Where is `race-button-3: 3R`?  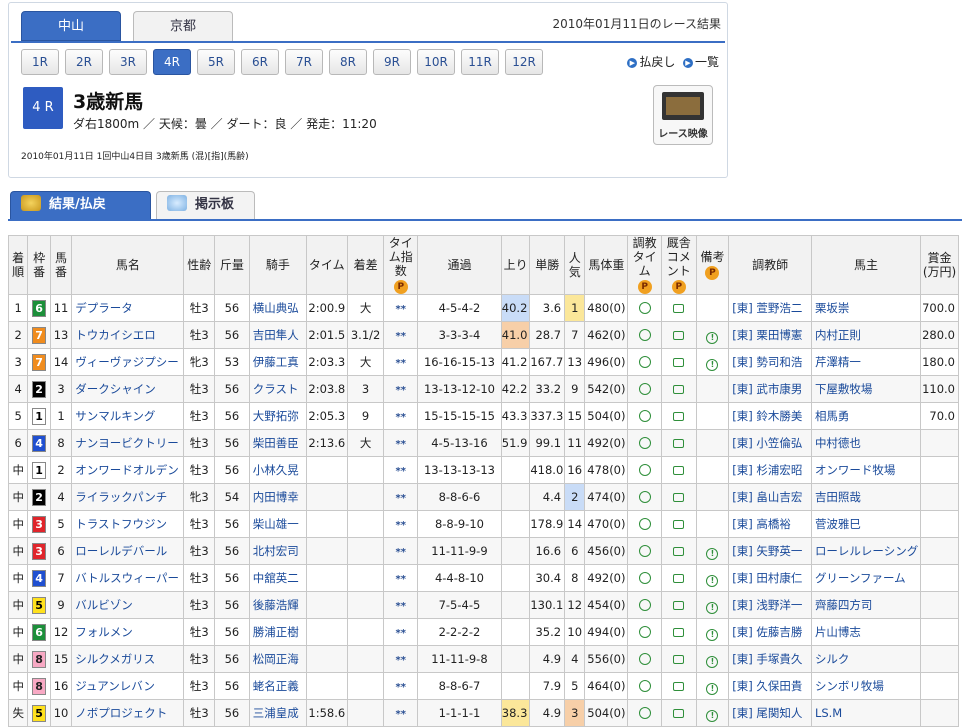
race-button-3: 3R is located at coordinates (128, 62).